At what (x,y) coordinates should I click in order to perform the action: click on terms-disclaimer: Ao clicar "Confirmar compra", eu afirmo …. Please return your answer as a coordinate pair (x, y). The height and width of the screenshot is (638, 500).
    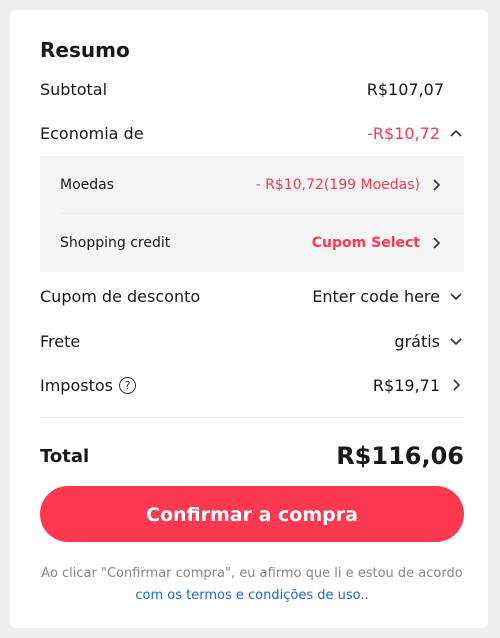
    Looking at the image, I should click on (252, 585).